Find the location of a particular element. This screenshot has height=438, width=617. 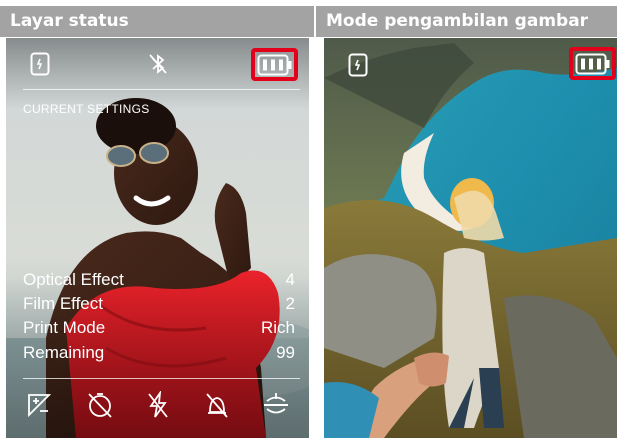

setting-row-film-effect: Film Effect 2 is located at coordinates (159, 304).